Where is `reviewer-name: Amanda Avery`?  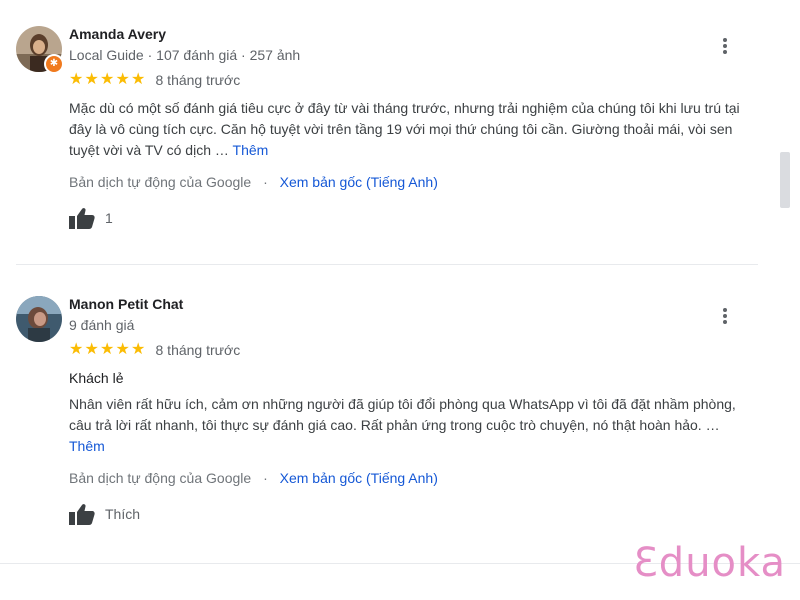
reviewer-name: Amanda Avery is located at coordinates (414, 34).